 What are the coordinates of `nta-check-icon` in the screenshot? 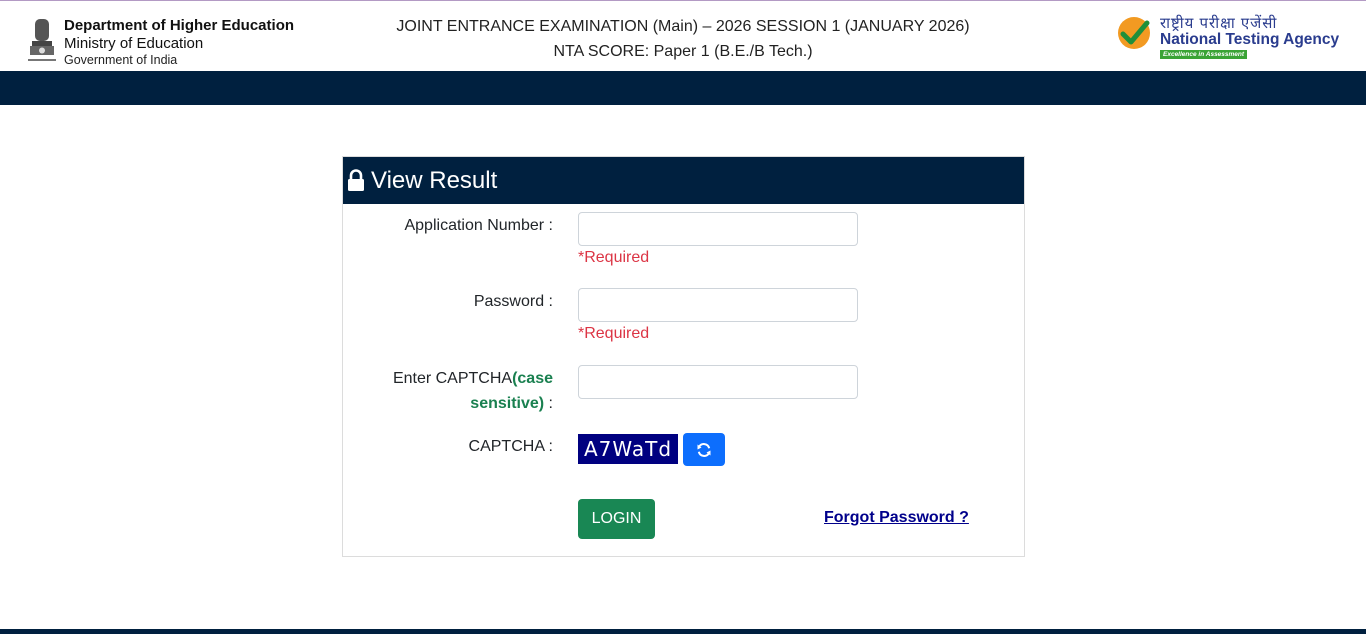 It's located at (1134, 33).